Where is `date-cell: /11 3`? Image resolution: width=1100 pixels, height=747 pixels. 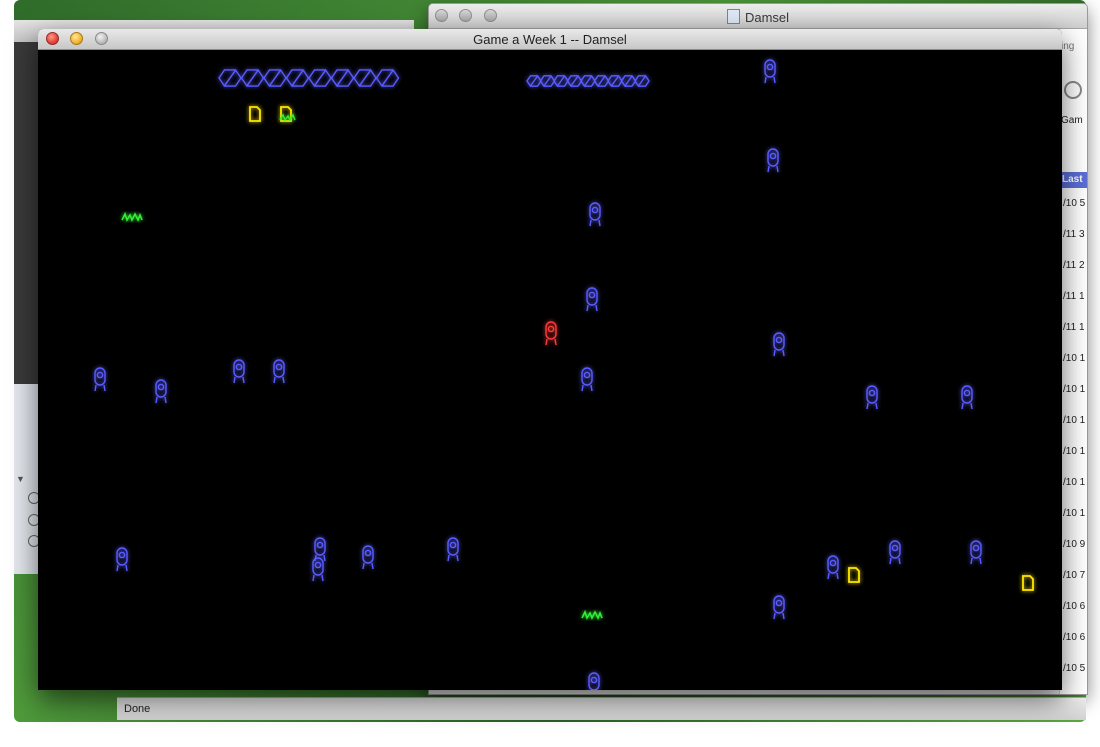 date-cell: /11 3 is located at coordinates (1074, 234).